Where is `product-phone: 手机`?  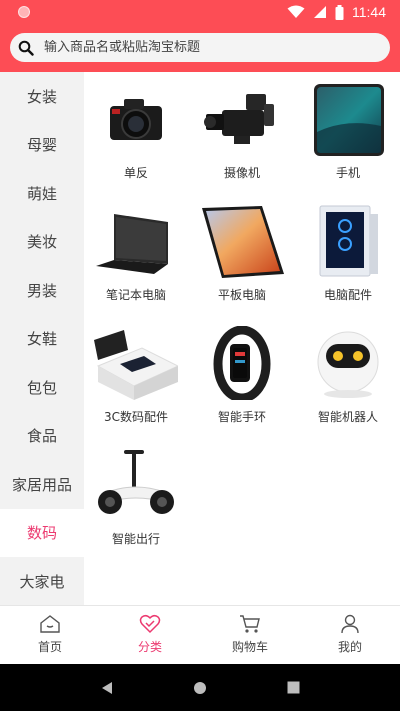
product-phone: 手机 is located at coordinates (348, 133).